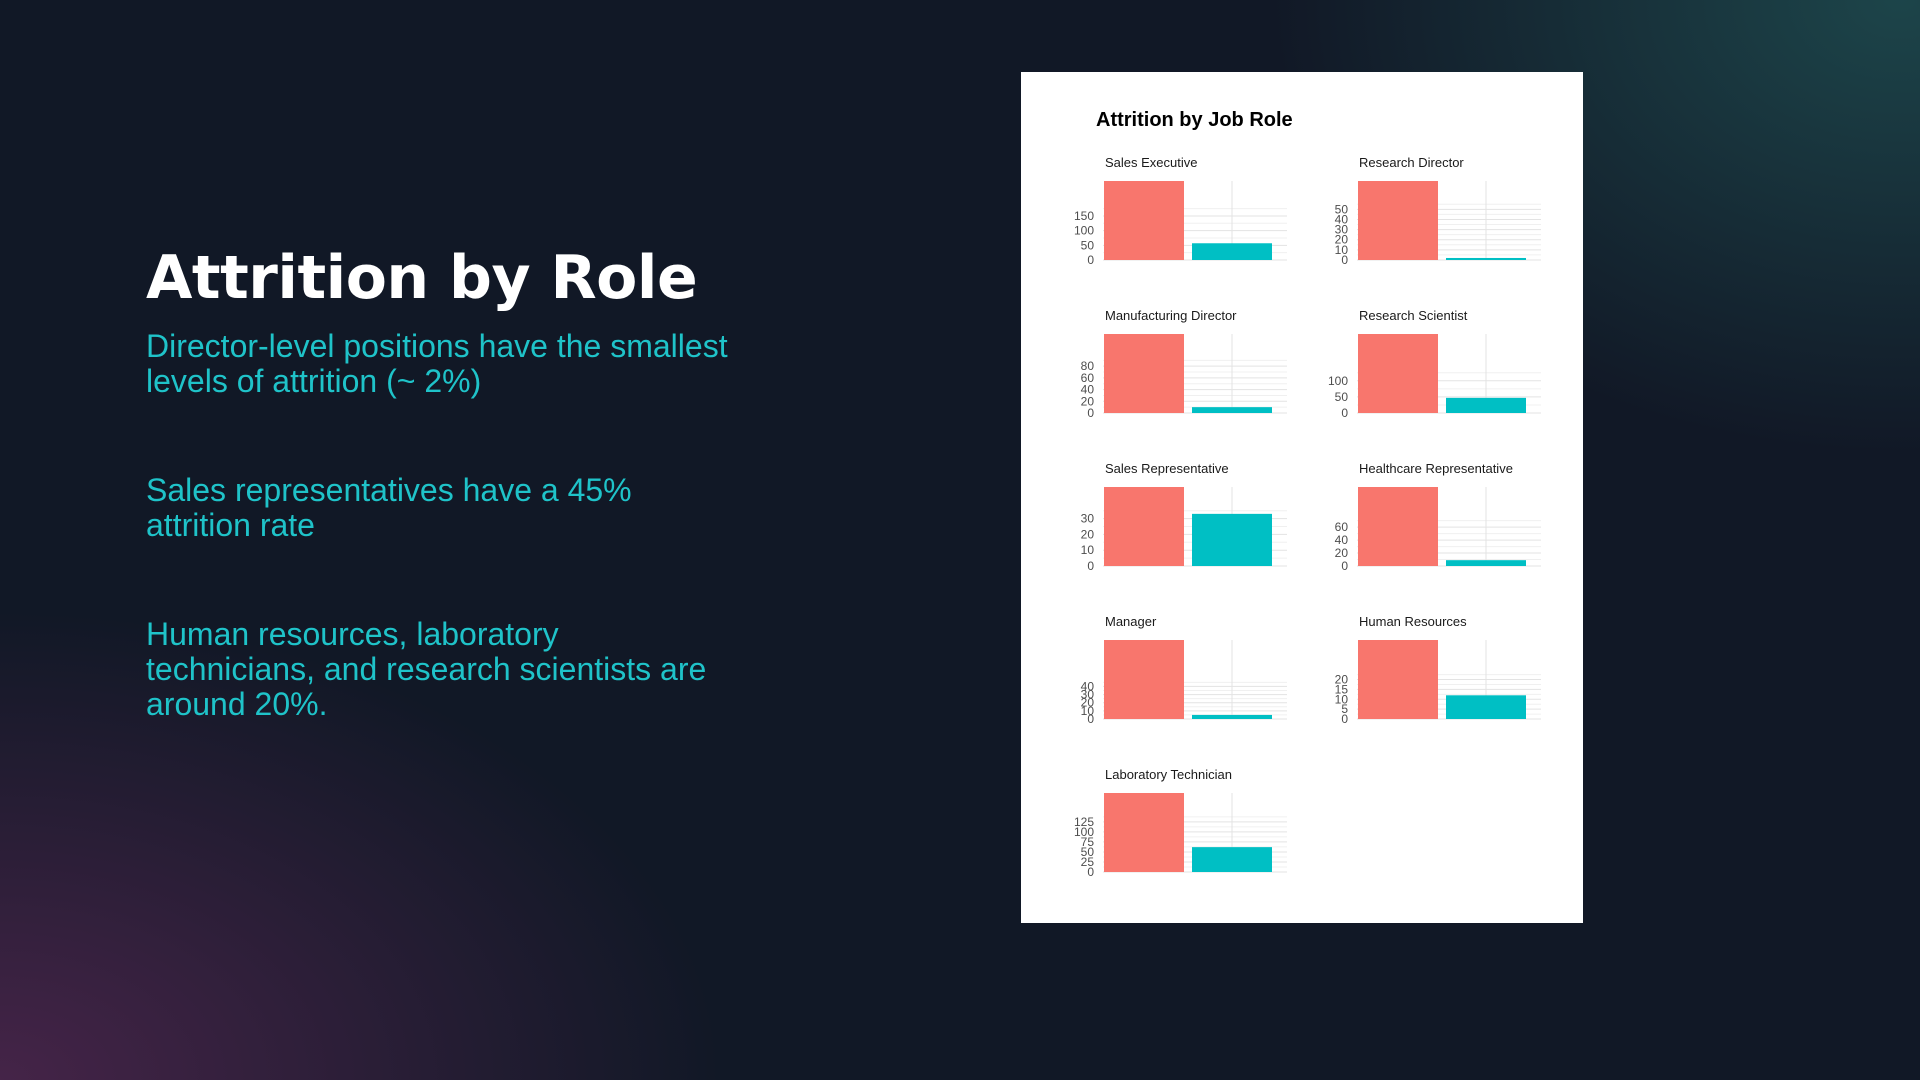 The image size is (1920, 1080). What do you see at coordinates (1342, 680) in the screenshot?
I see `y-tick-label-human-resources: 20` at bounding box center [1342, 680].